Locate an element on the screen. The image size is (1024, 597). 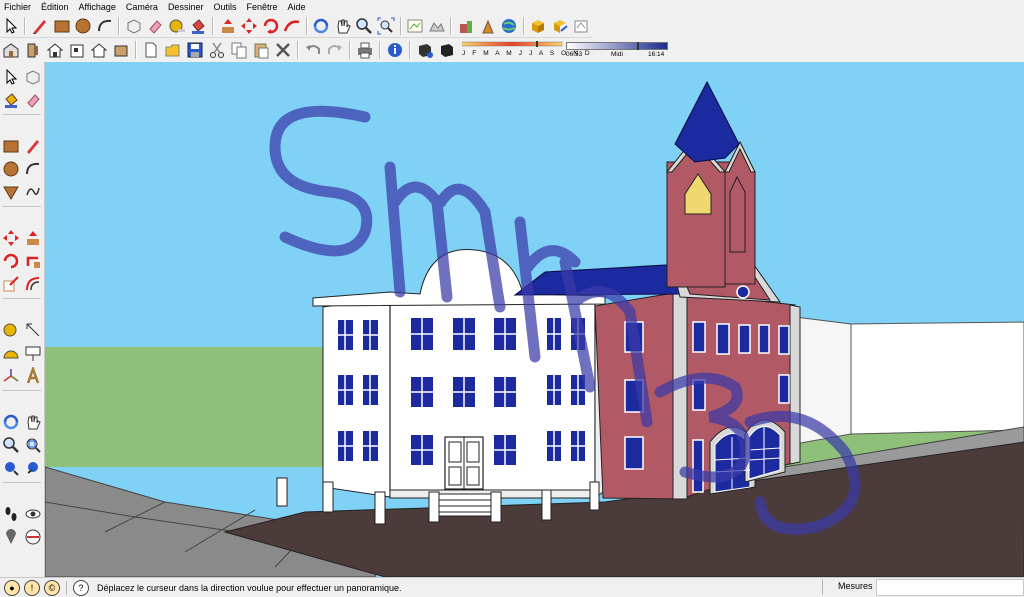
credits-icon: ! is located at coordinates (32, 587).